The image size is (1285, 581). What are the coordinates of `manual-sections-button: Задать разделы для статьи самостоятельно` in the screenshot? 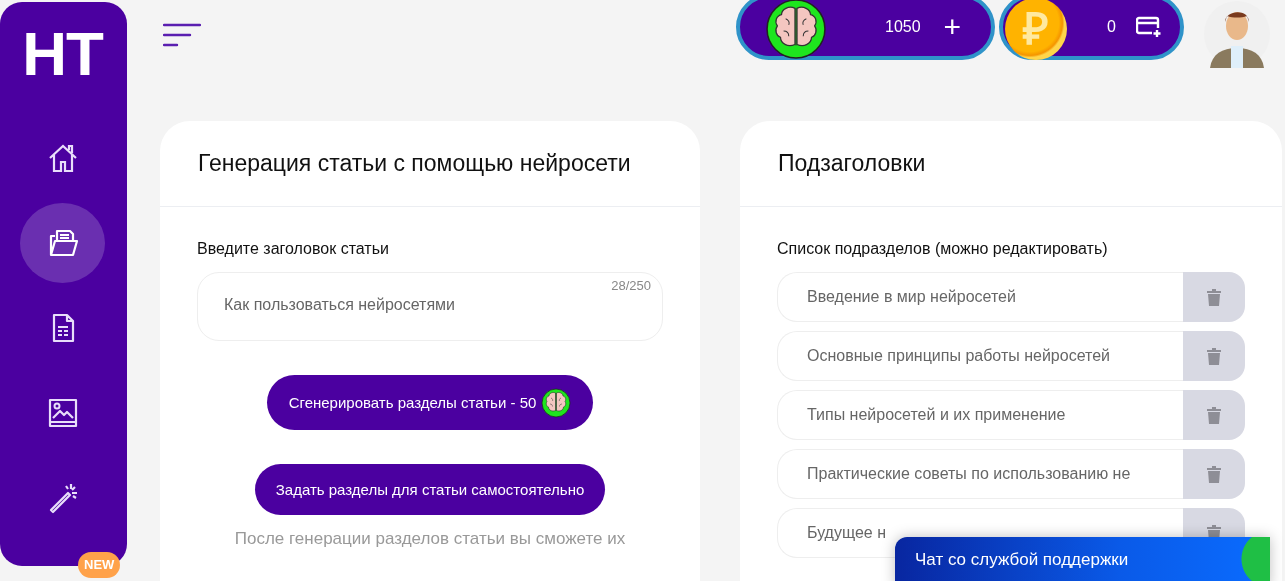 It's located at (430, 489).